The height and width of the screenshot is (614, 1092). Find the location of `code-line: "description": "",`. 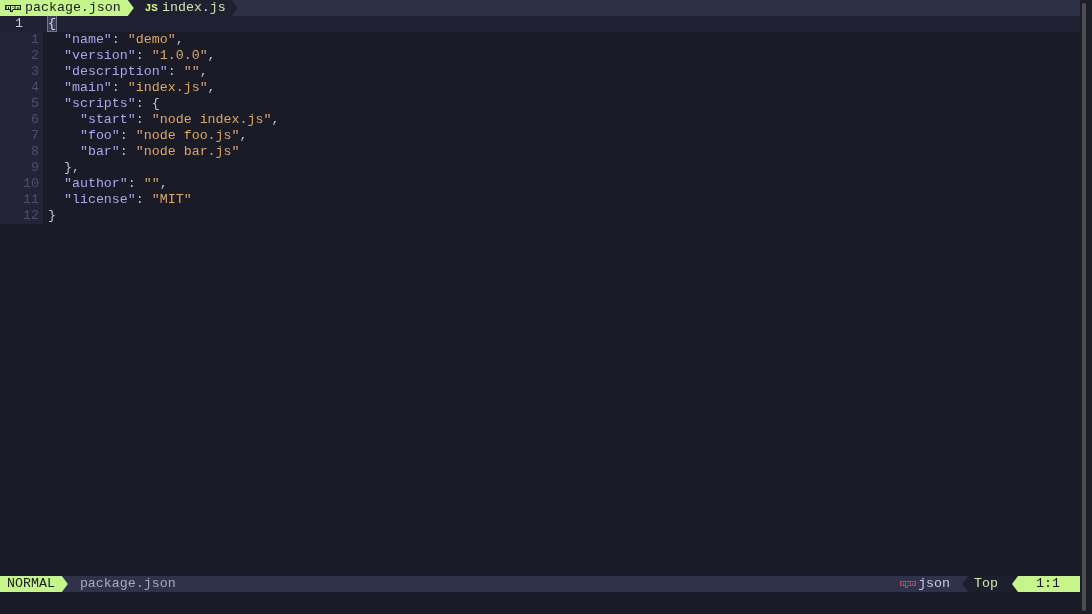

code-line: "description": "", is located at coordinates (135, 72).